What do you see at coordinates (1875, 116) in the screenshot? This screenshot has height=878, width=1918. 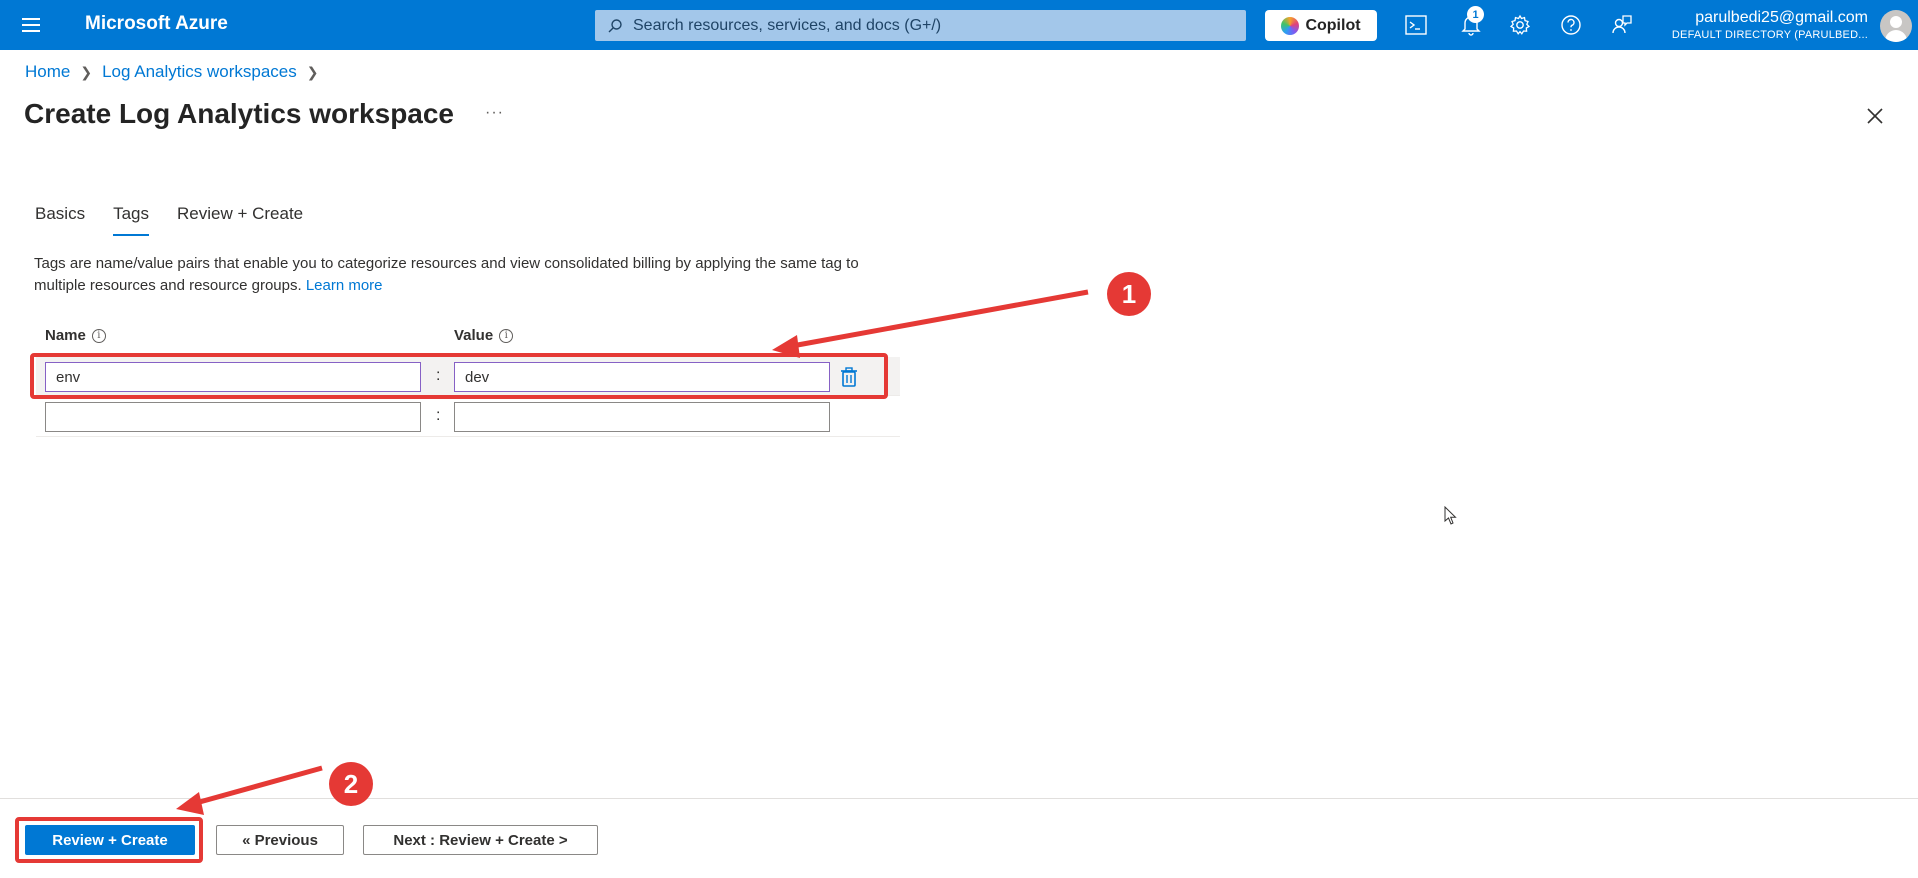 I see `close-icon` at bounding box center [1875, 116].